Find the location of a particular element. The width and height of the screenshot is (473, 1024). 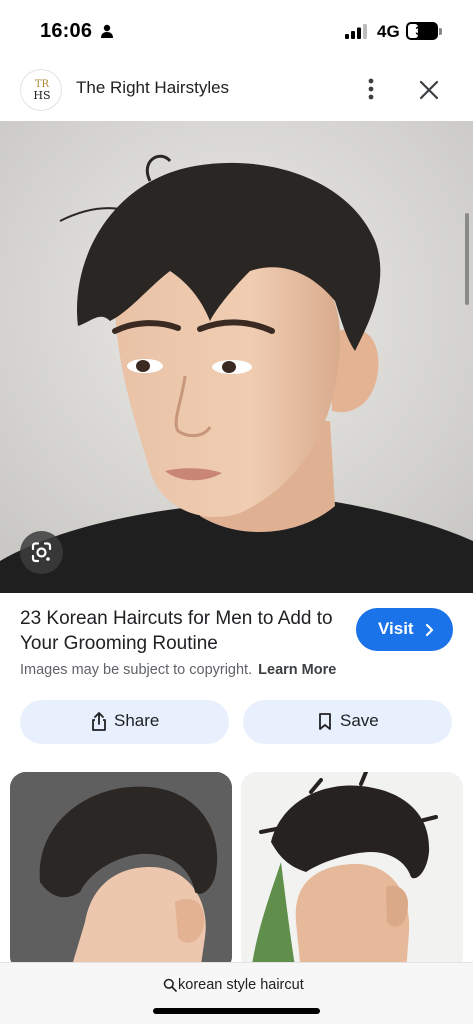

save-label: Save is located at coordinates (359, 720).